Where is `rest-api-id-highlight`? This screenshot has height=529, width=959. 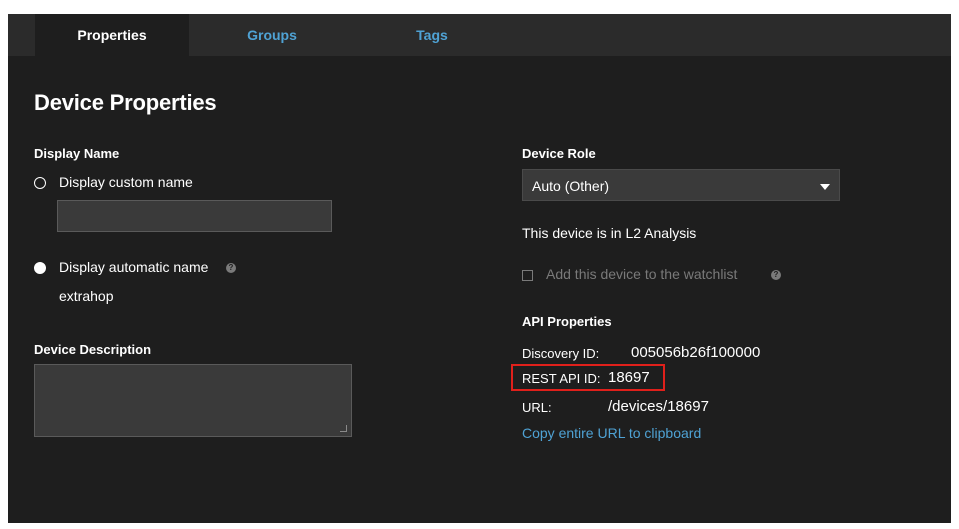 rest-api-id-highlight is located at coordinates (588, 377).